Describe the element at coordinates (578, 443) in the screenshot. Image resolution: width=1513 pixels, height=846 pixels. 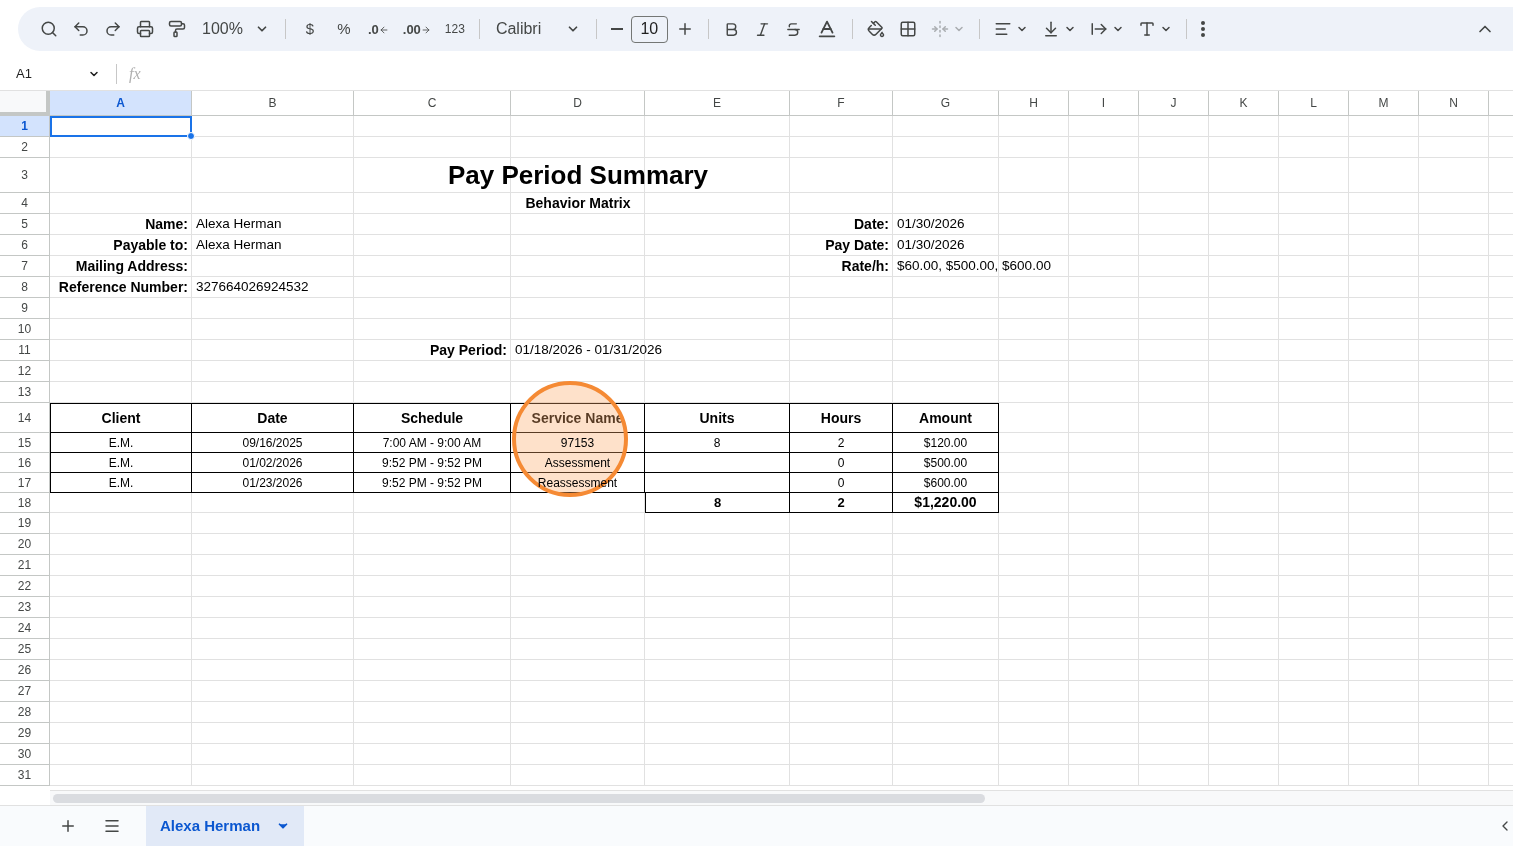
I see `table-cell: 97153` at that location.